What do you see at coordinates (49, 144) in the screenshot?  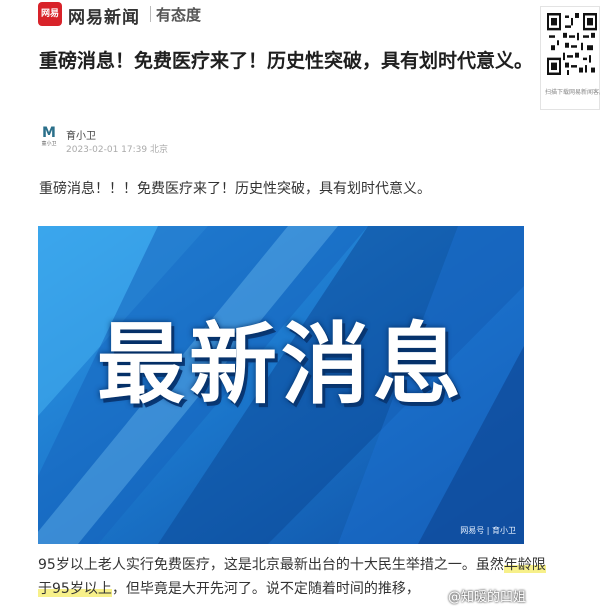 I see `avatar-sub-label: 童小卫` at bounding box center [49, 144].